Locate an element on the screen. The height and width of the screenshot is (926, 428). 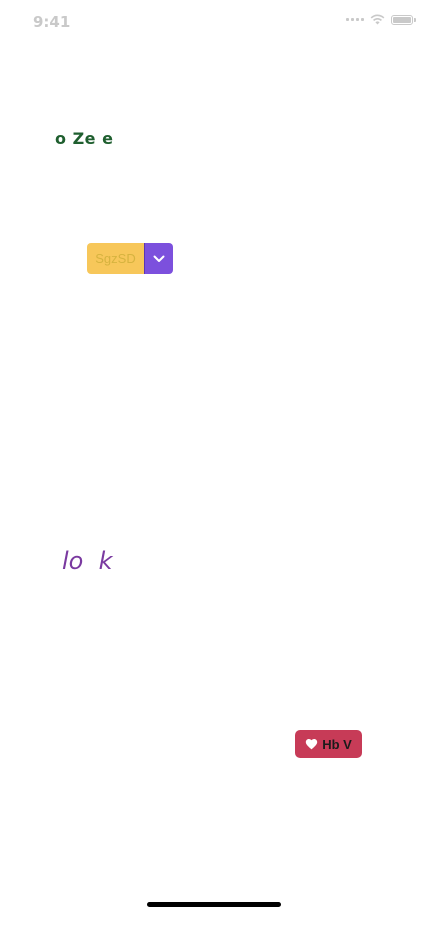
status-icons is located at coordinates (381, 19).